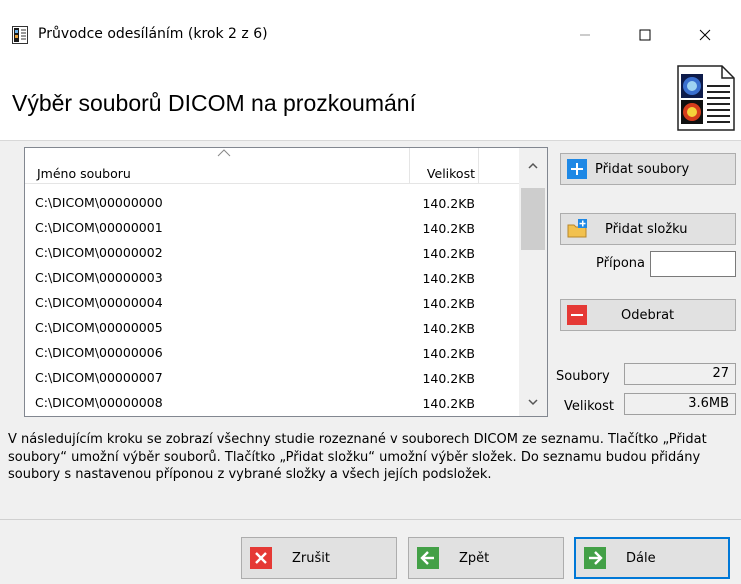 The image size is (741, 584). I want to click on wizard-app-icon, so click(20, 35).